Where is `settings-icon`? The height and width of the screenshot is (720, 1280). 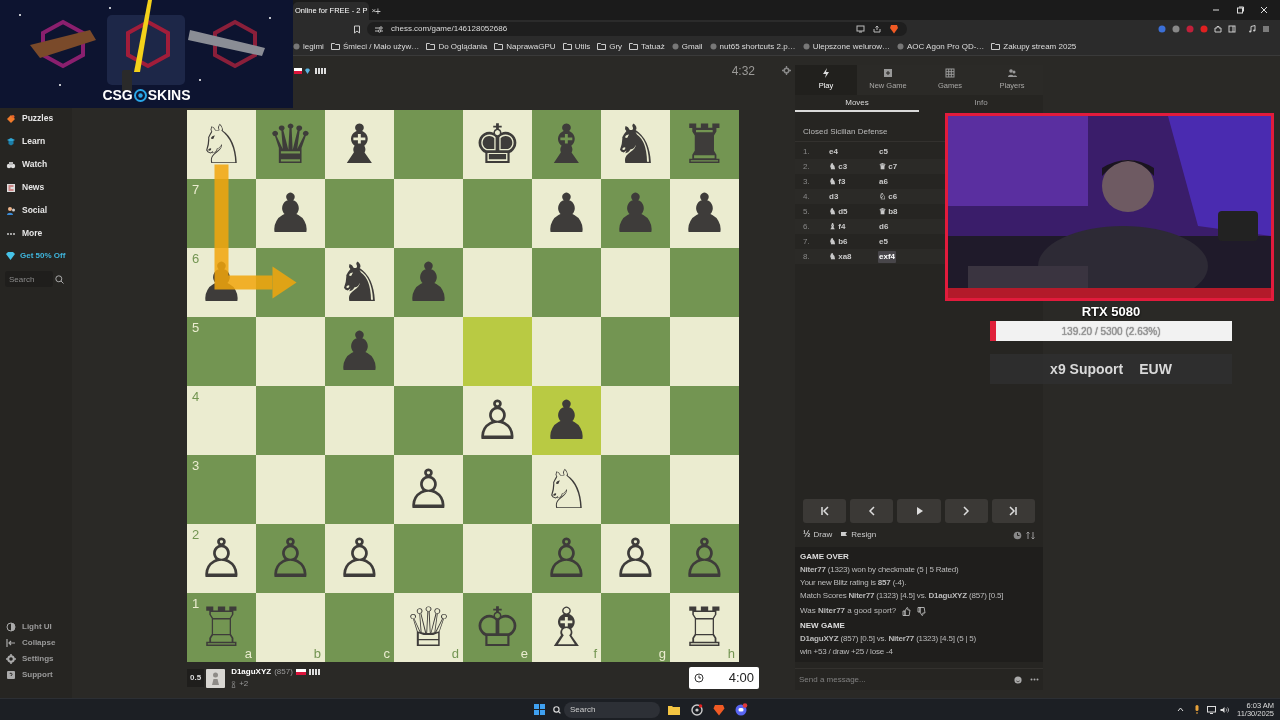
settings-icon is located at coordinates (786, 70).